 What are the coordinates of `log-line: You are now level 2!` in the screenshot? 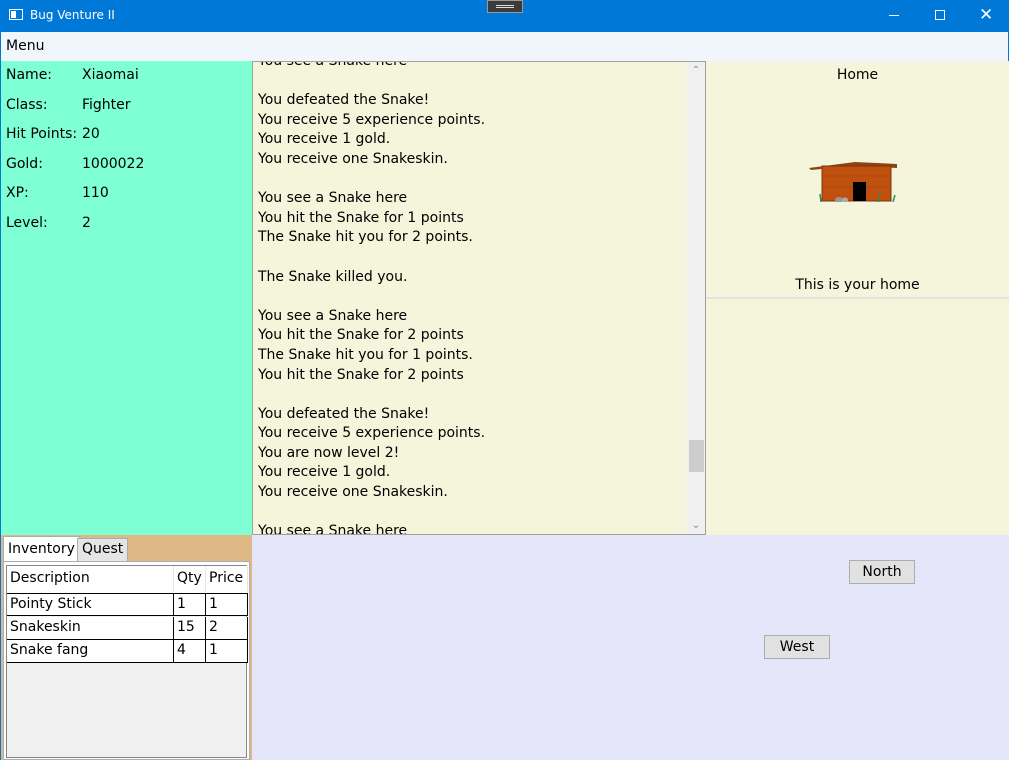 It's located at (329, 452).